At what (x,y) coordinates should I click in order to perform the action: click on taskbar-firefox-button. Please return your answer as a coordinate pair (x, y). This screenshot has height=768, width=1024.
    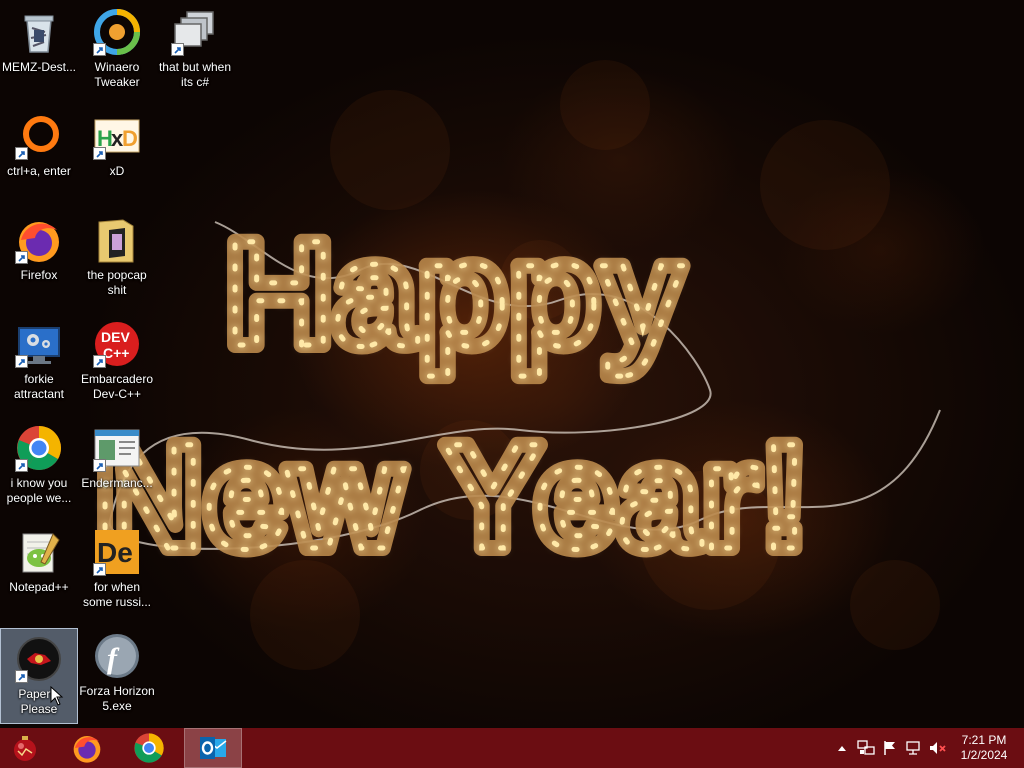
    Looking at the image, I should click on (87, 748).